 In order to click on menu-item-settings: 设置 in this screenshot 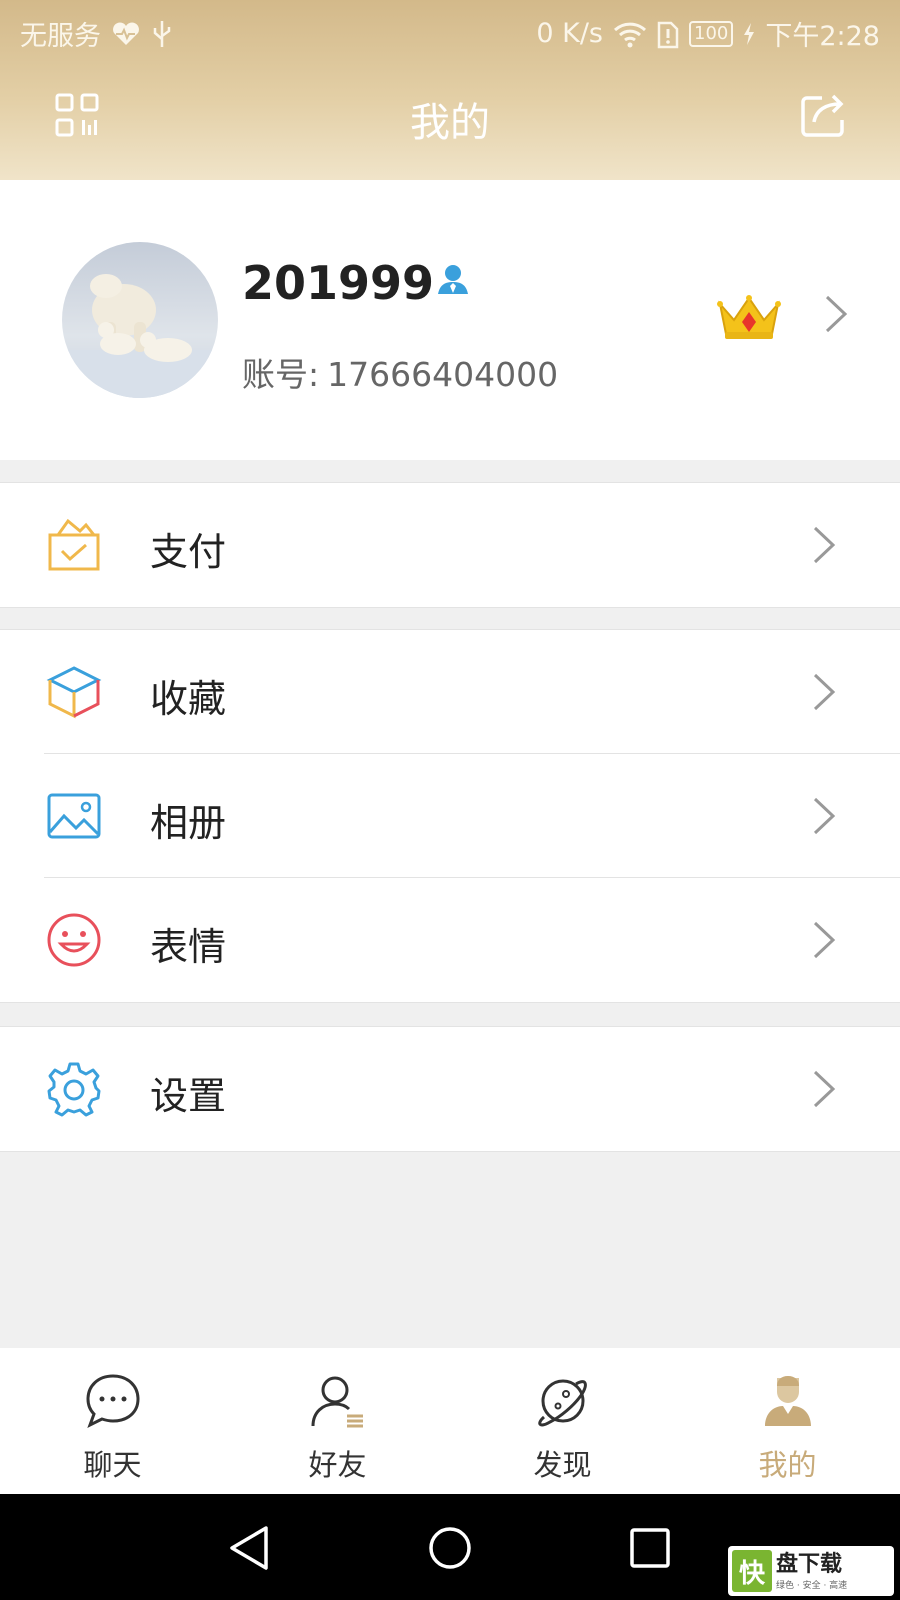, I will do `click(450, 1089)`.